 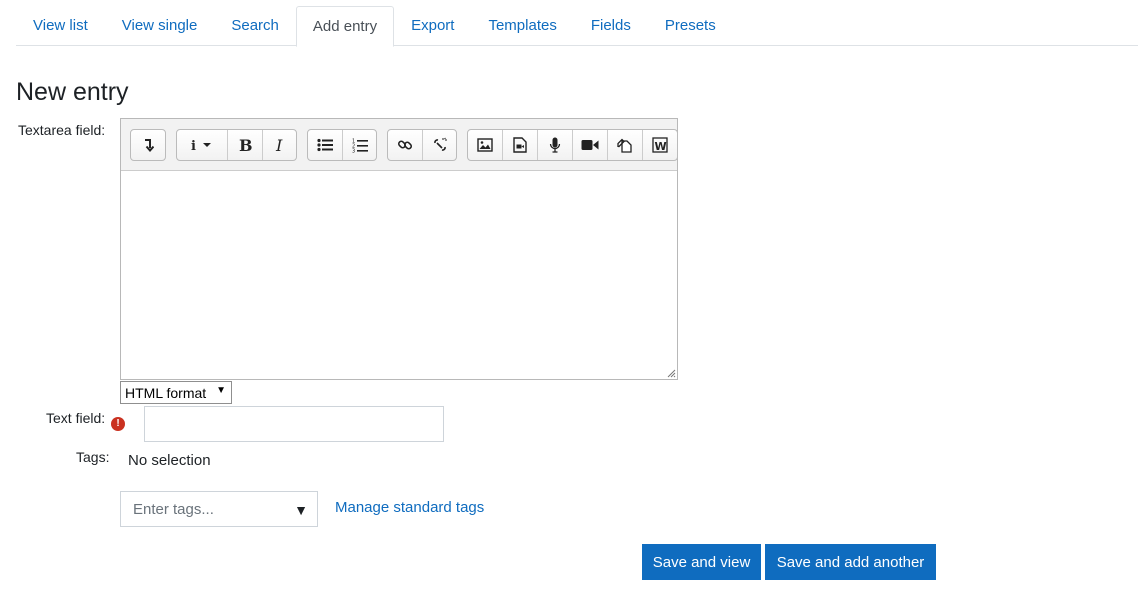 I want to click on link-icon, so click(x=405, y=145).